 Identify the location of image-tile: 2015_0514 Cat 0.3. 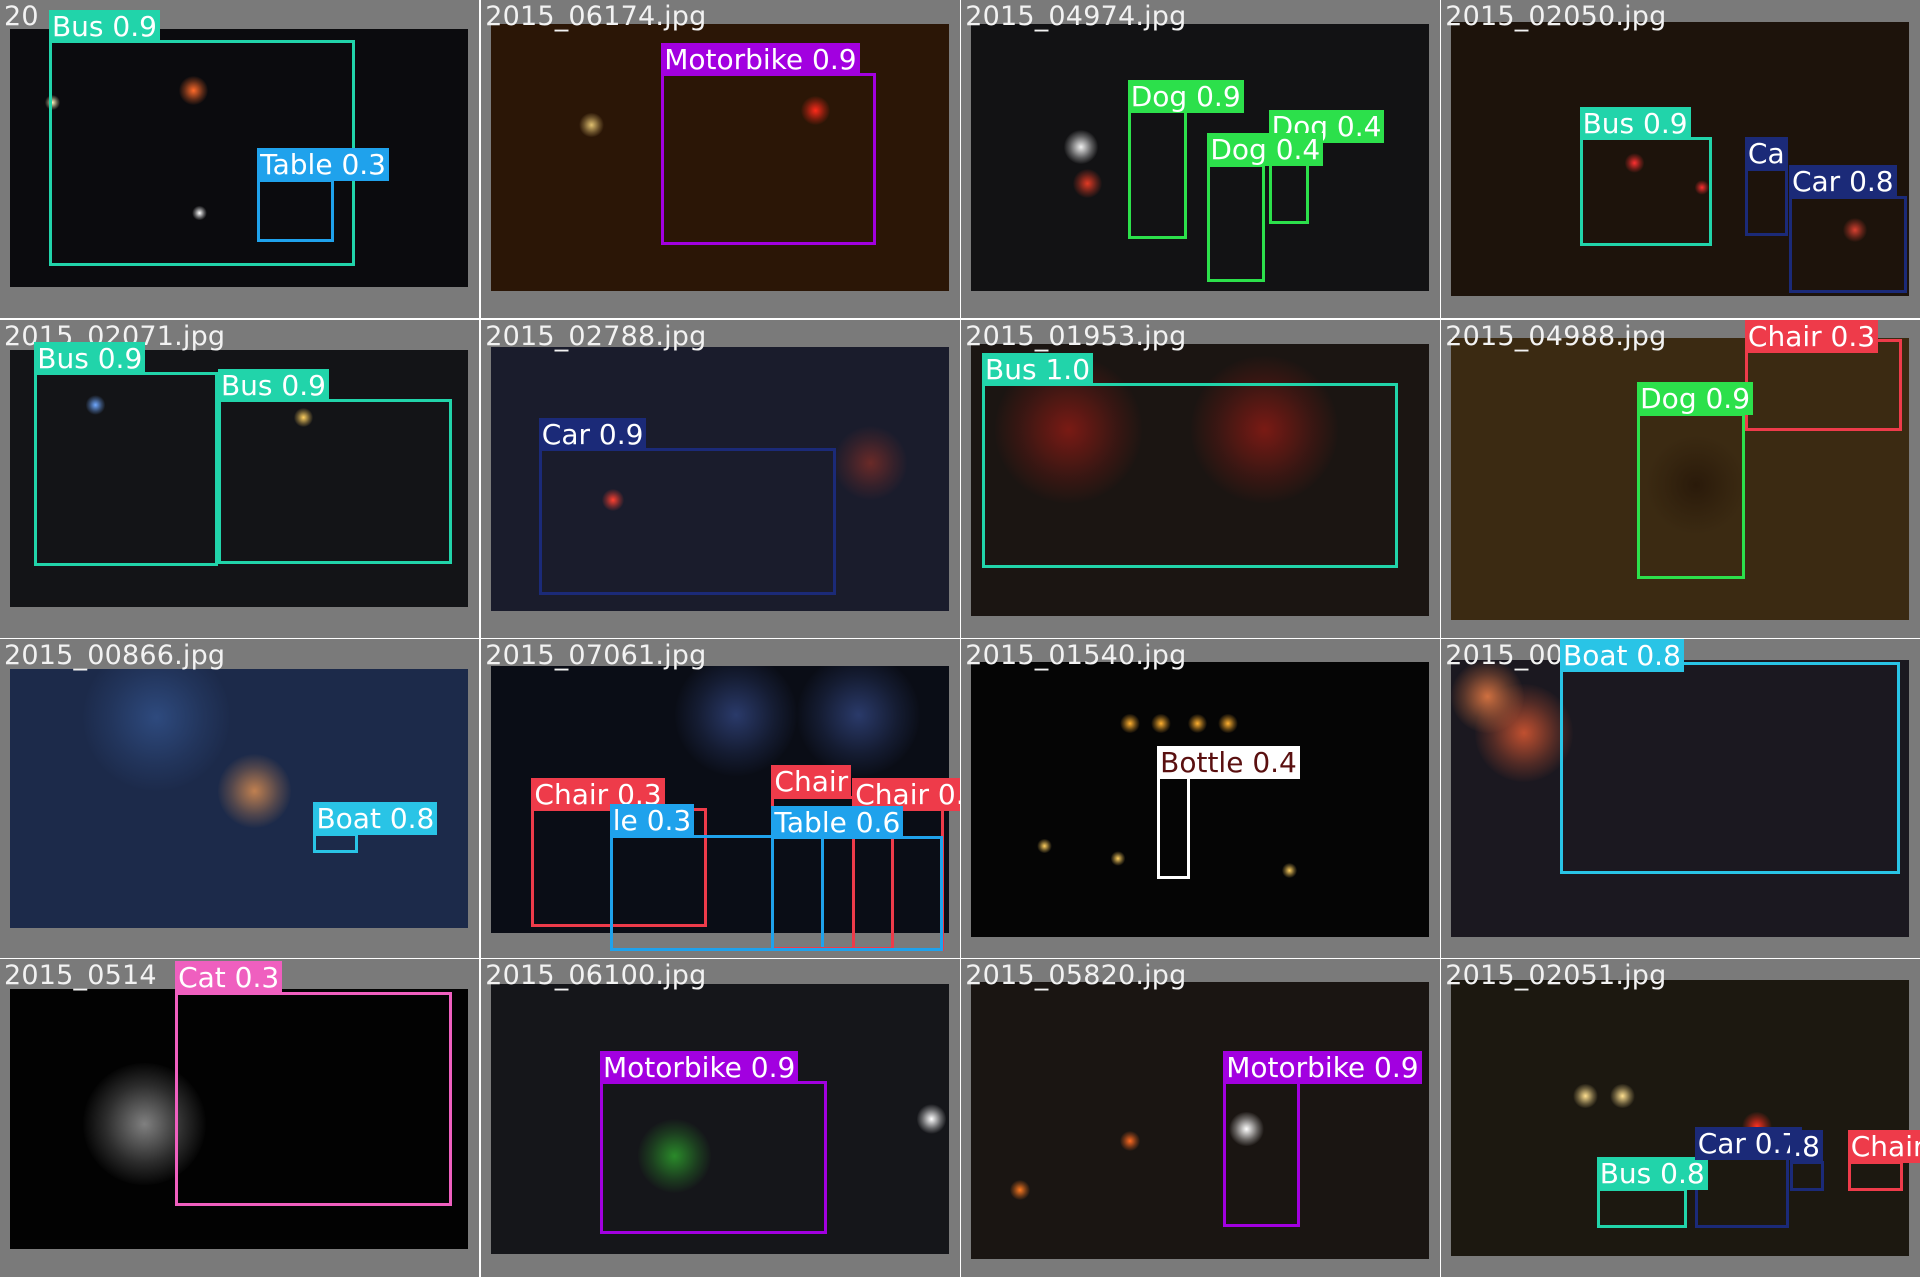
(239, 1118).